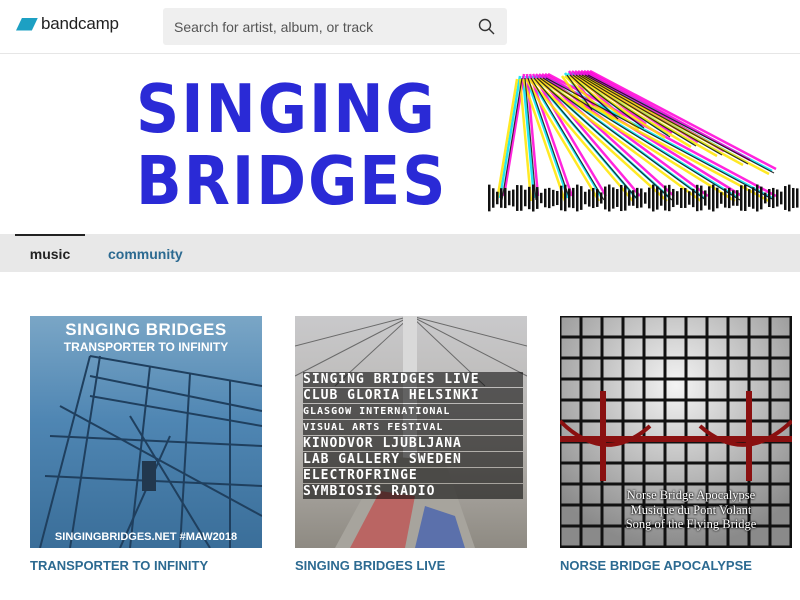 The width and height of the screenshot is (800, 600). Describe the element at coordinates (413, 491) in the screenshot. I see `cover-line: SYMBIOSIS RADIO` at that location.